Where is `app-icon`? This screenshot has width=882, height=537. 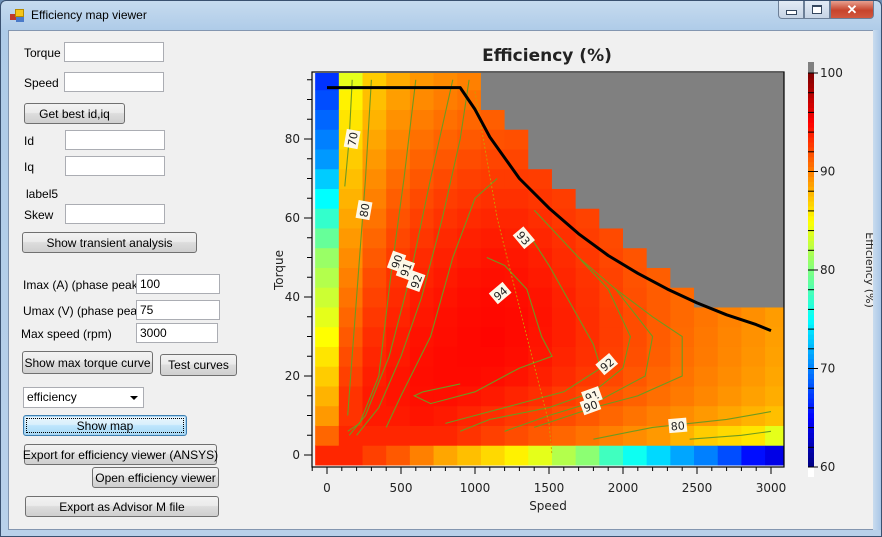
app-icon is located at coordinates (17, 16).